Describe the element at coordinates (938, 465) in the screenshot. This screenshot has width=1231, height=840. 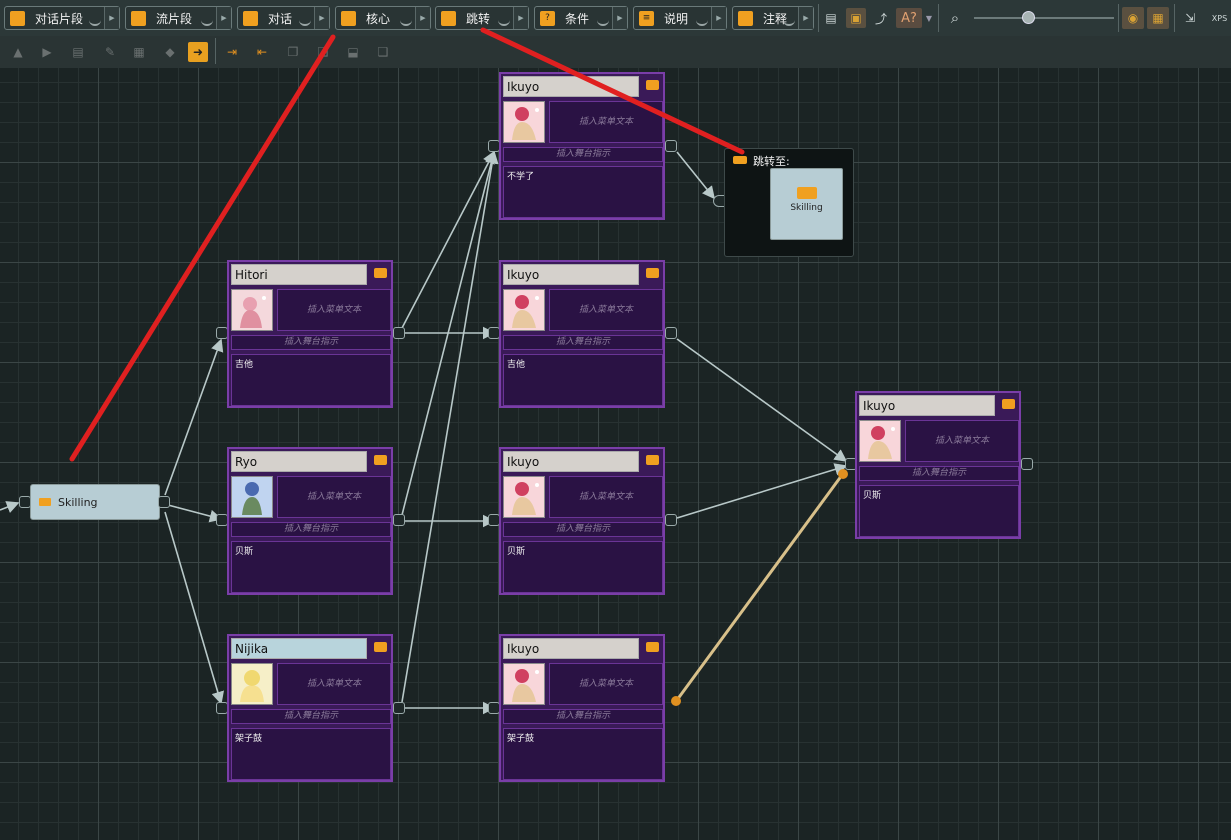
I see `dialogue-node-ikuyo-final: Ikuyo 插入菜单文本 插入舞台指示 贝斯` at that location.